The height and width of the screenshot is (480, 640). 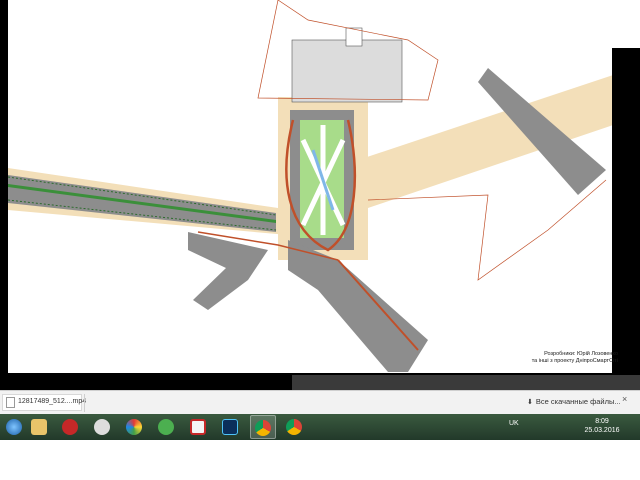 What do you see at coordinates (10, 402) in the screenshot?
I see `file-icon` at bounding box center [10, 402].